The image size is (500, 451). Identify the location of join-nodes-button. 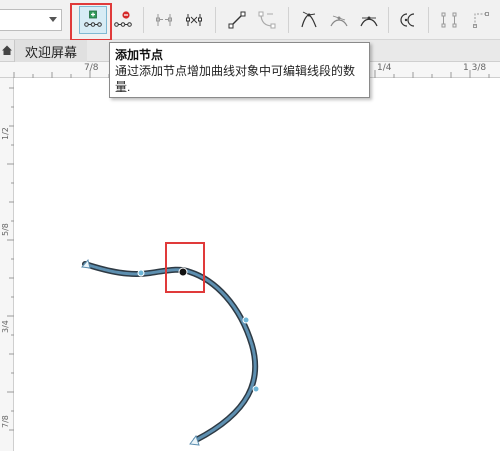
(164, 20).